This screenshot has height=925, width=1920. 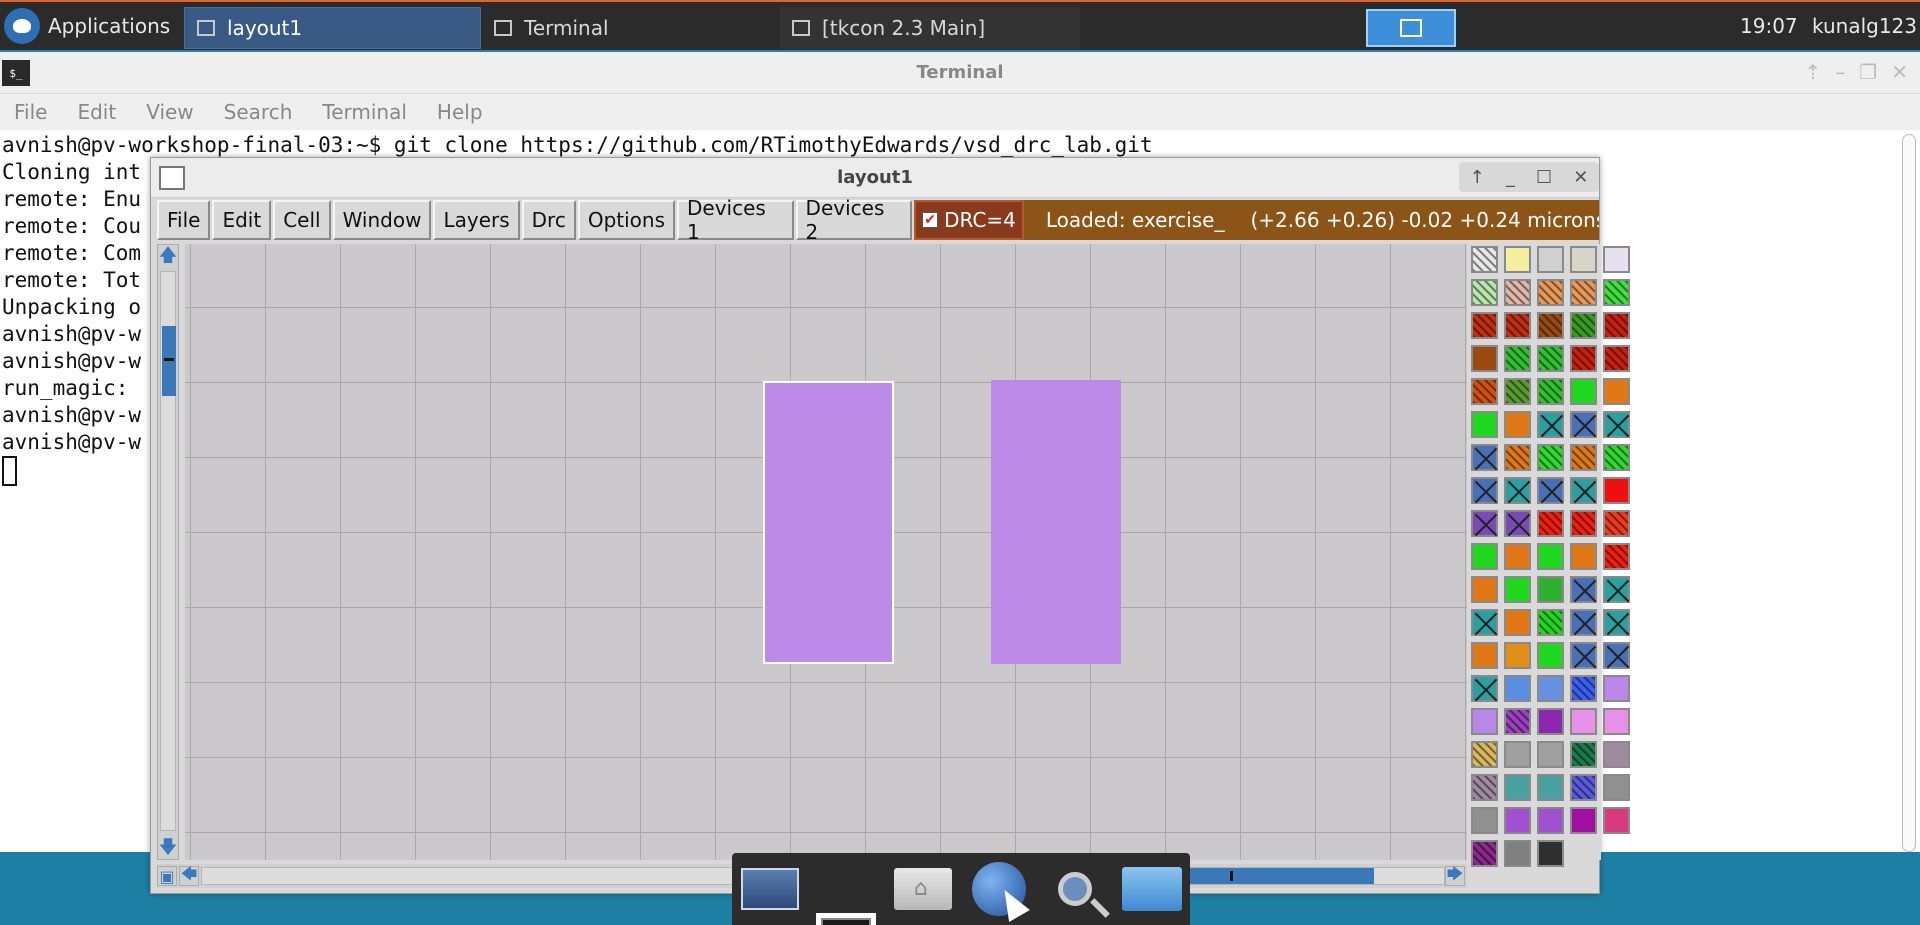 I want to click on menu-devices-1: Devices 1, so click(x=735, y=220).